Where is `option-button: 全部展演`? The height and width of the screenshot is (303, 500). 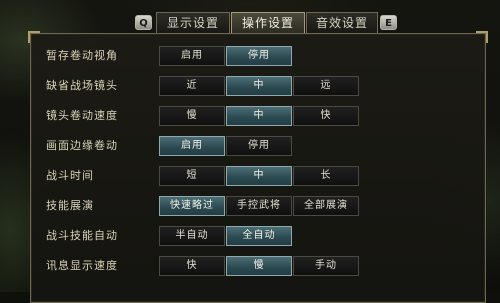 option-button: 全部展演 is located at coordinates (326, 206).